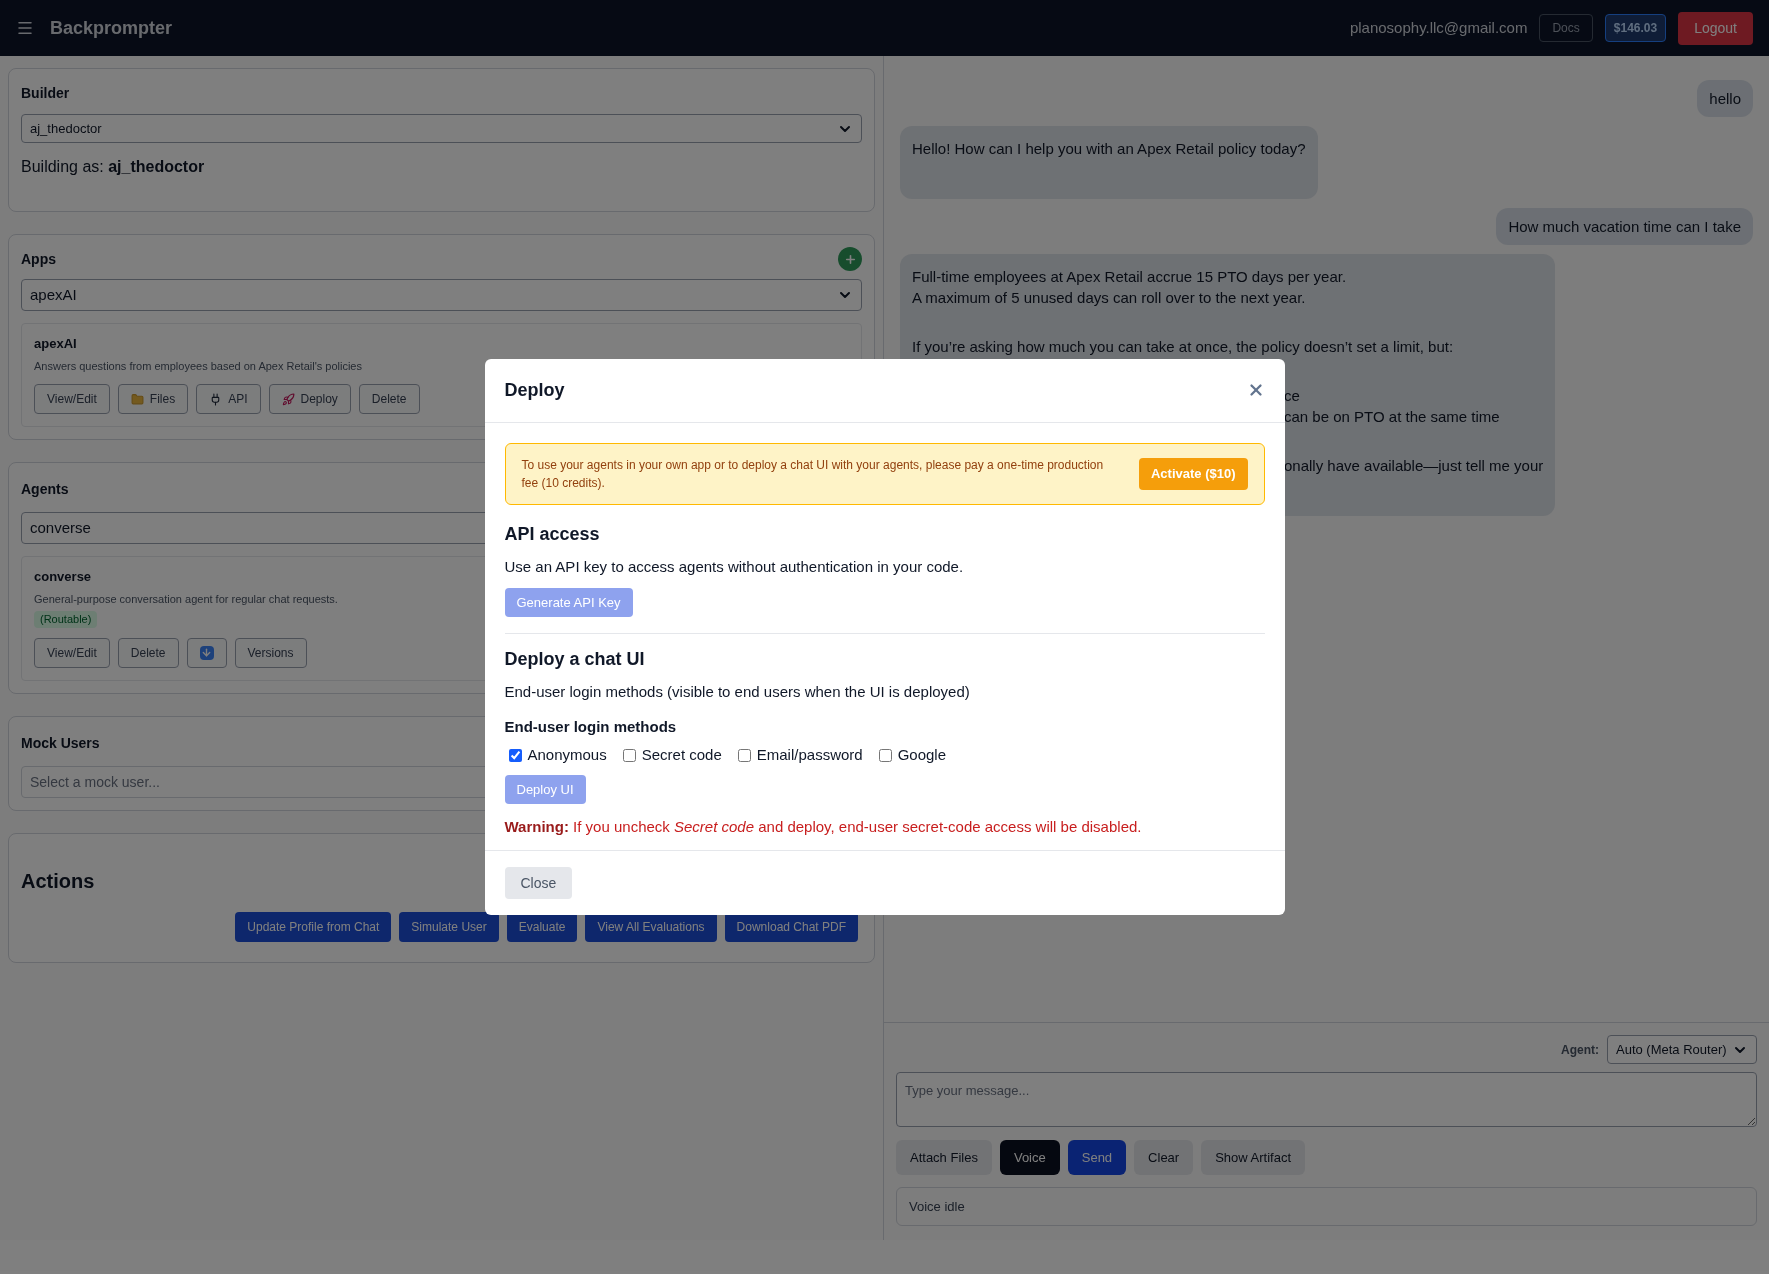 The width and height of the screenshot is (1769, 1274). What do you see at coordinates (1193, 474) in the screenshot?
I see `activate-button: Activate ($10)` at bounding box center [1193, 474].